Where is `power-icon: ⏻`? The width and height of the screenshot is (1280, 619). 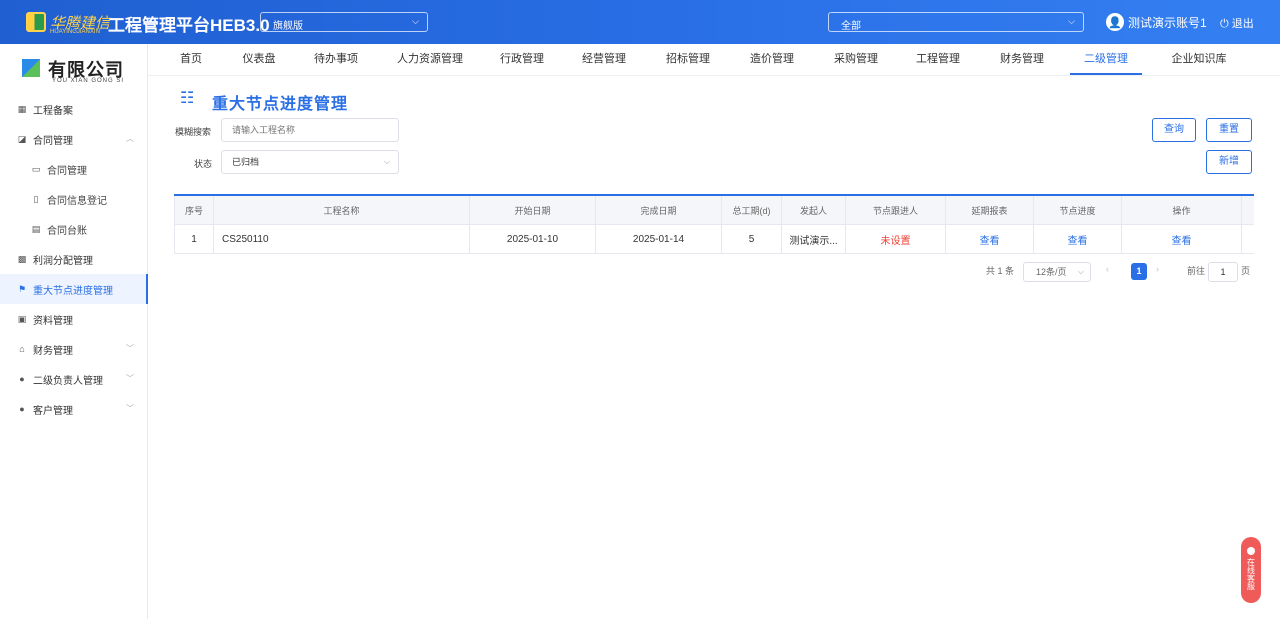
power-icon: ⏻ is located at coordinates (1224, 24).